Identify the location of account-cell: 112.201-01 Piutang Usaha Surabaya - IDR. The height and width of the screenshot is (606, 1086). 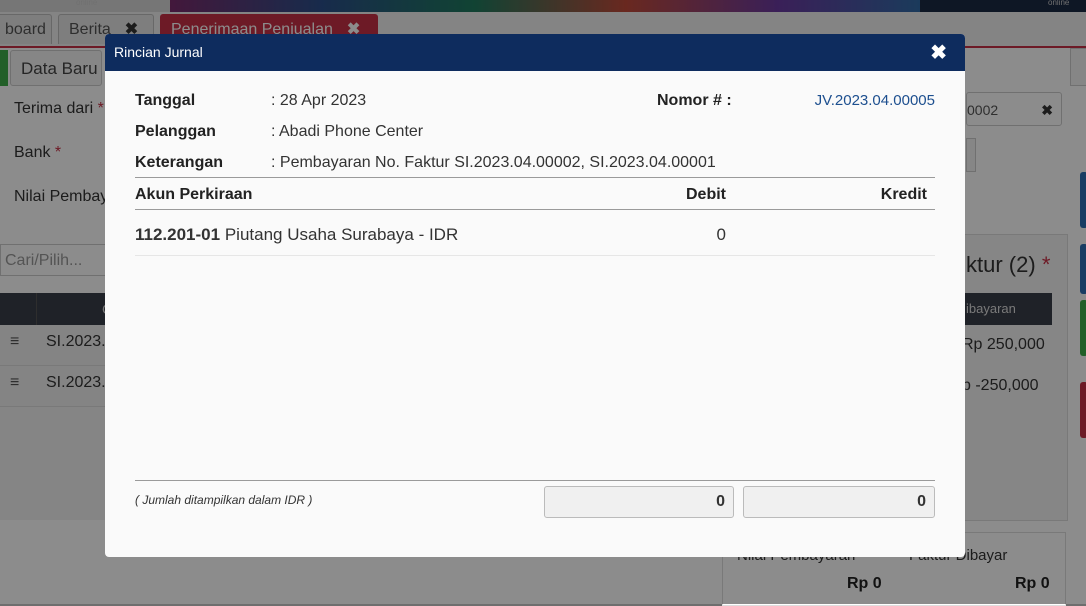
(296, 235).